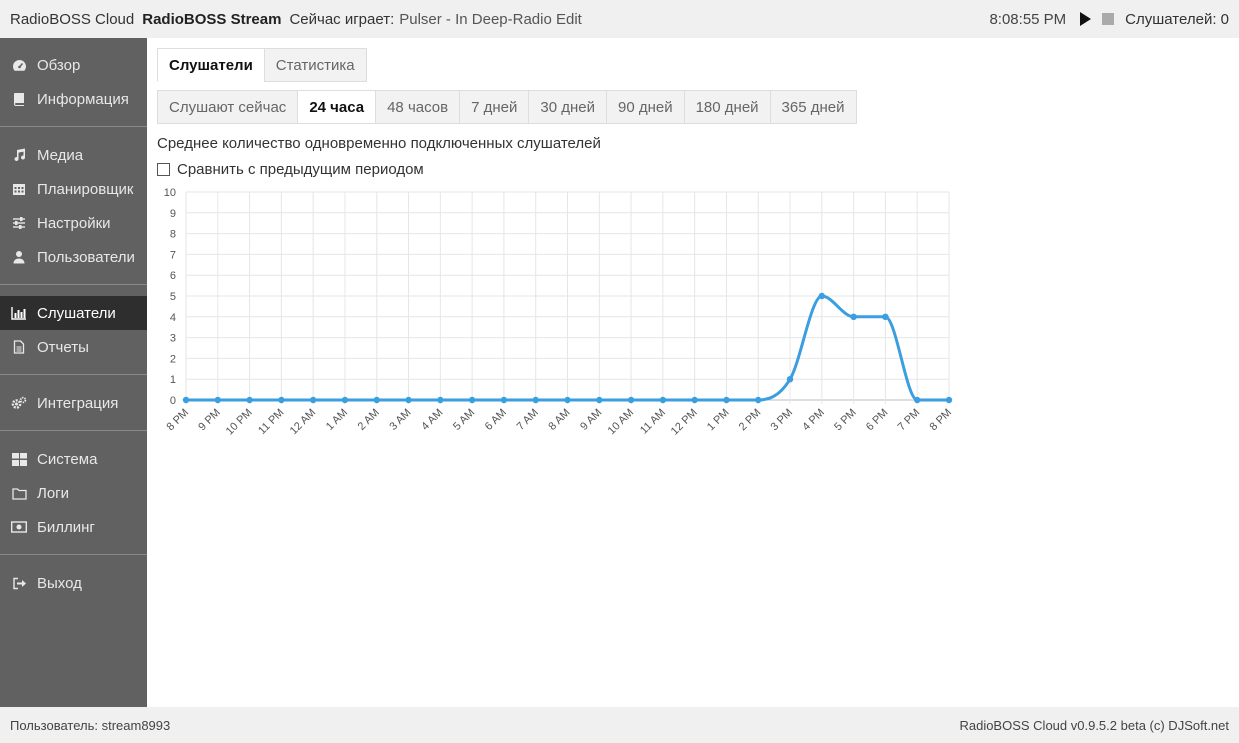 Image resolution: width=1239 pixels, height=743 pixels. What do you see at coordinates (19, 99) in the screenshot?
I see `book-icon` at bounding box center [19, 99].